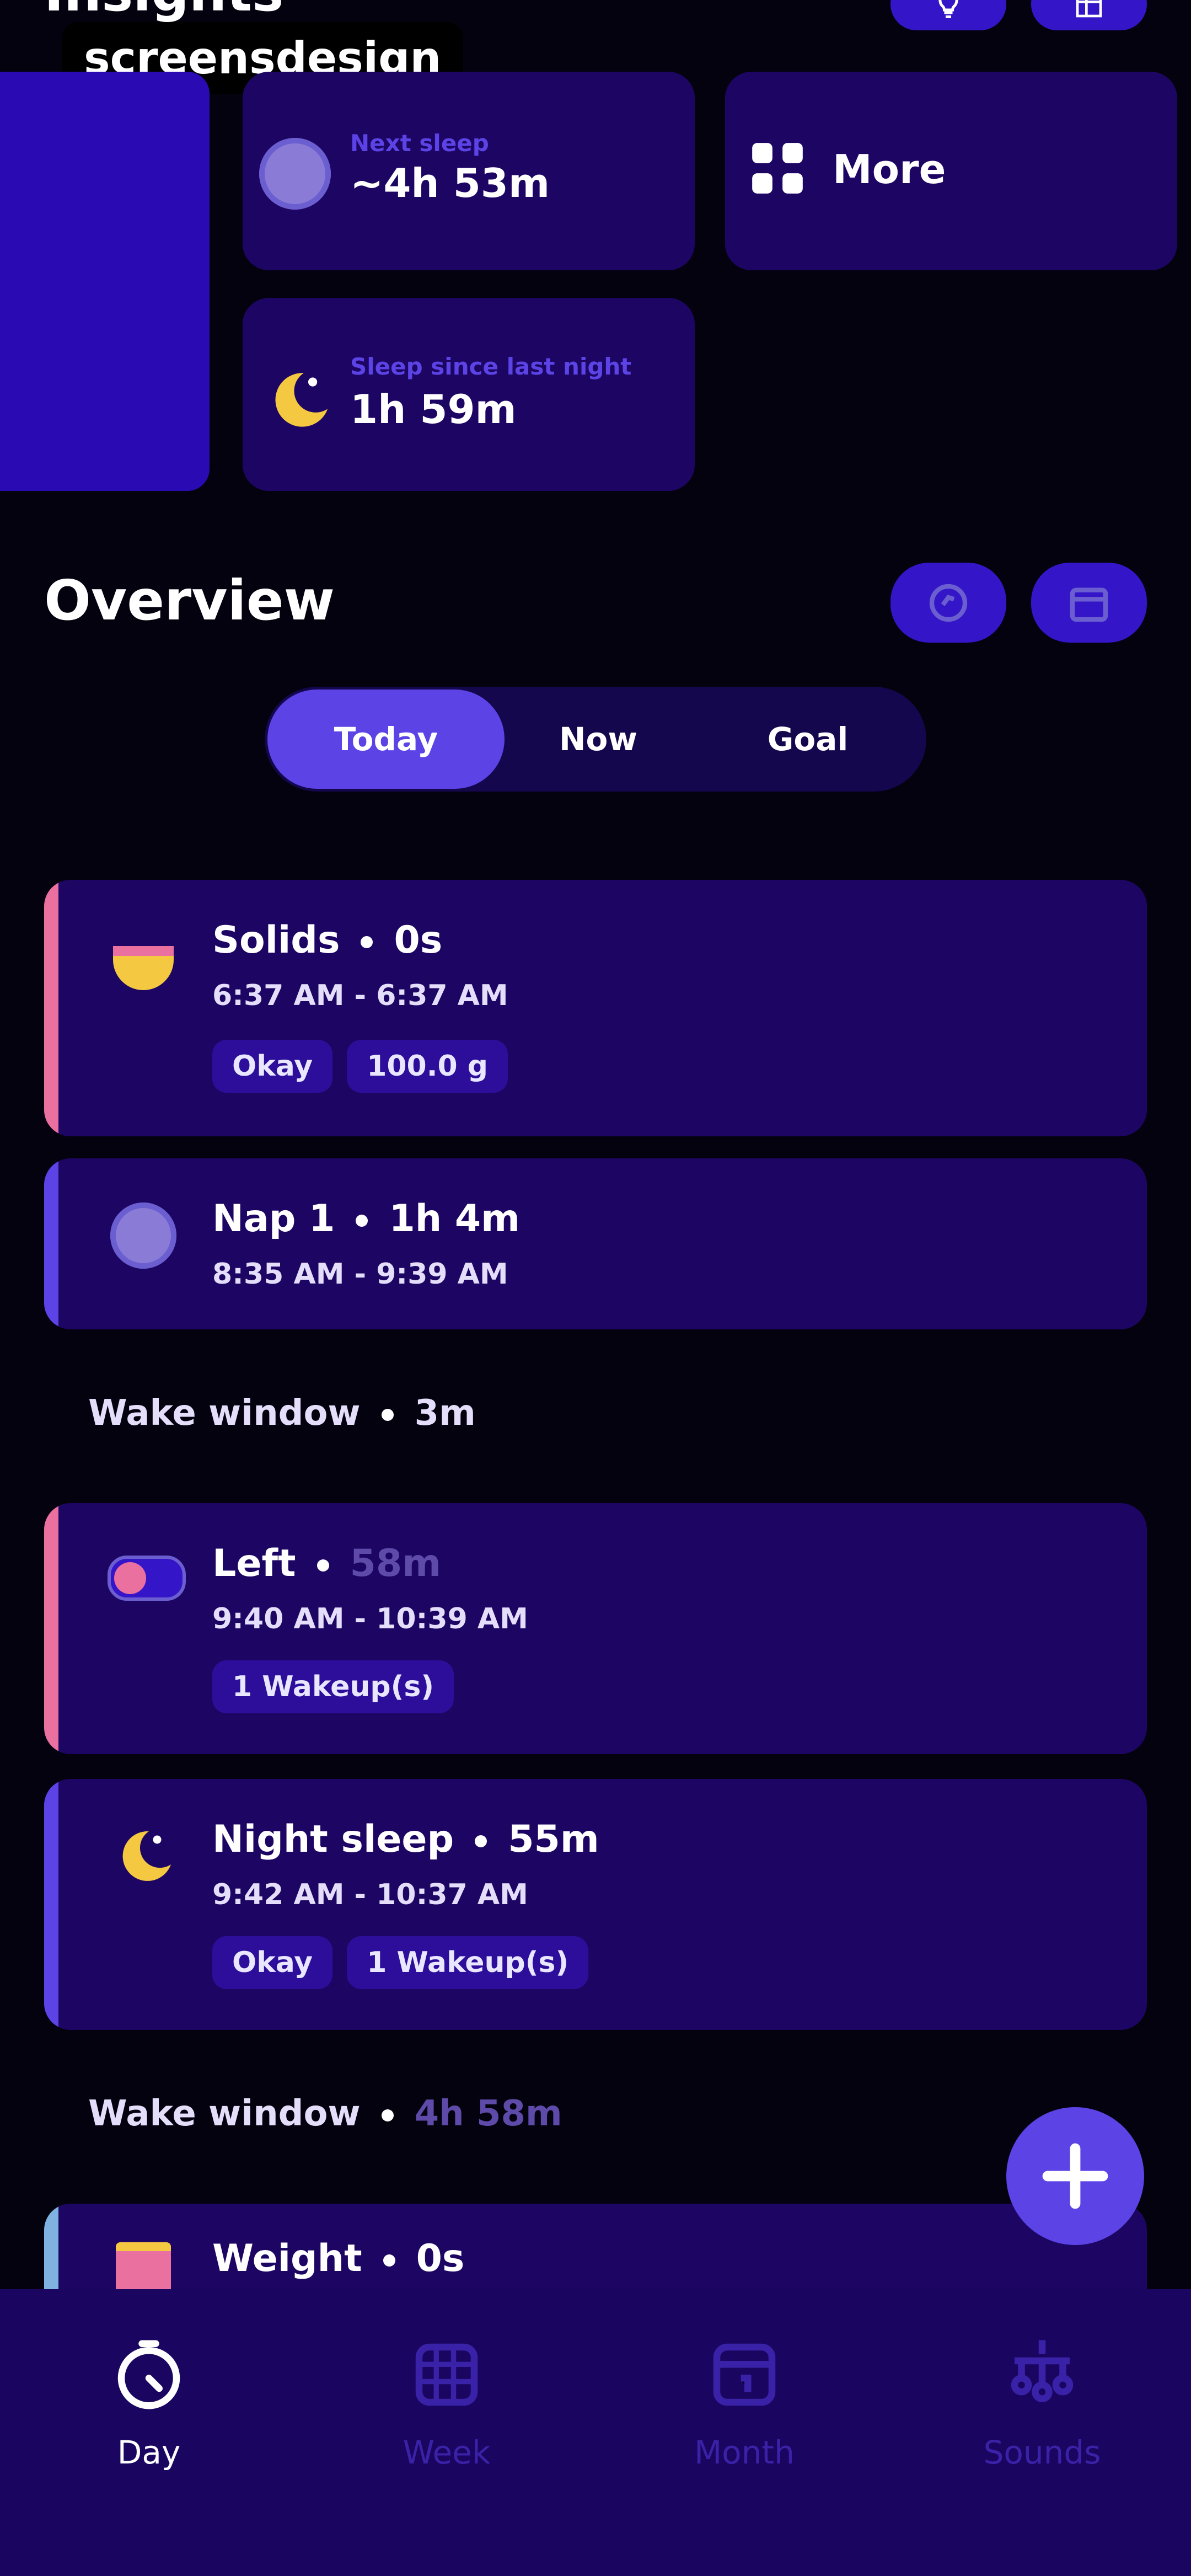  What do you see at coordinates (189, 600) in the screenshot?
I see `overview-title: Overview` at bounding box center [189, 600].